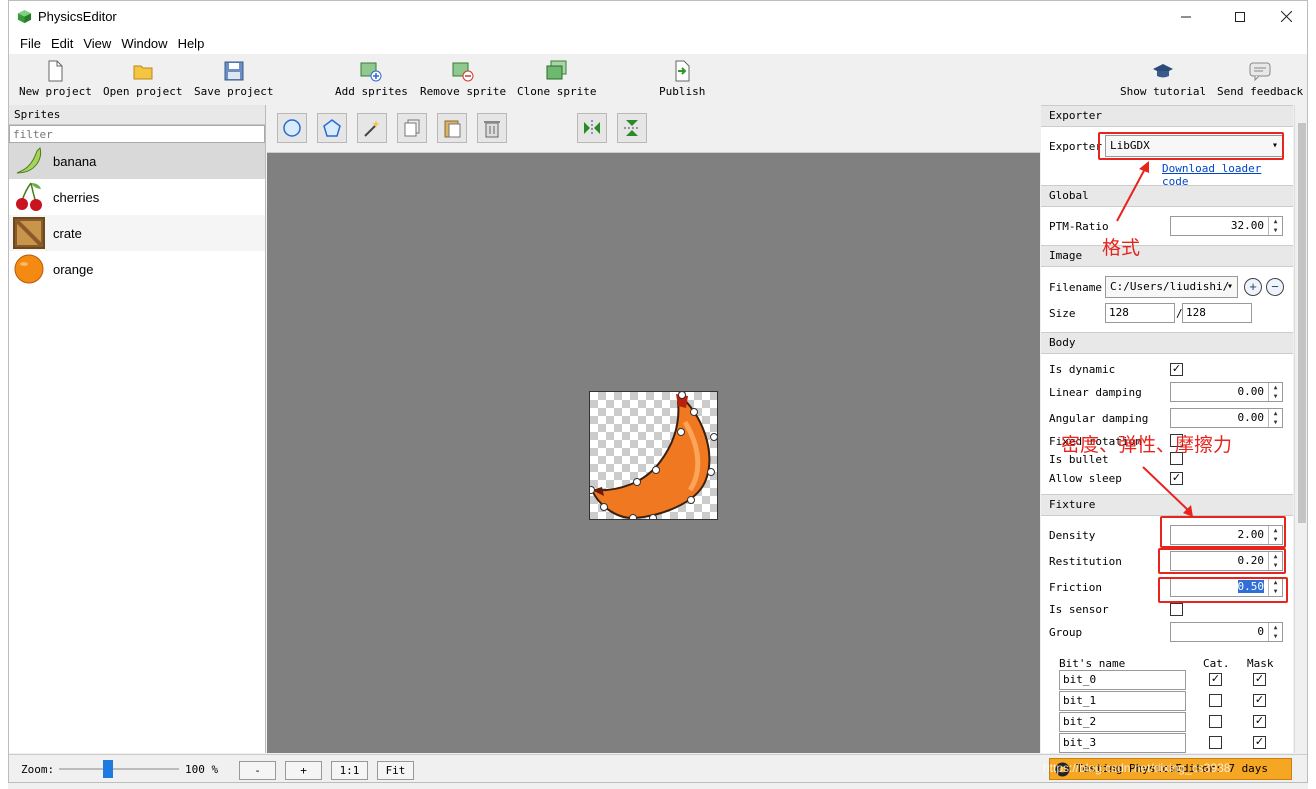 The height and width of the screenshot is (789, 1316). Describe the element at coordinates (1216, 663) in the screenshot. I see `bits-cat-header: Cat.` at that location.